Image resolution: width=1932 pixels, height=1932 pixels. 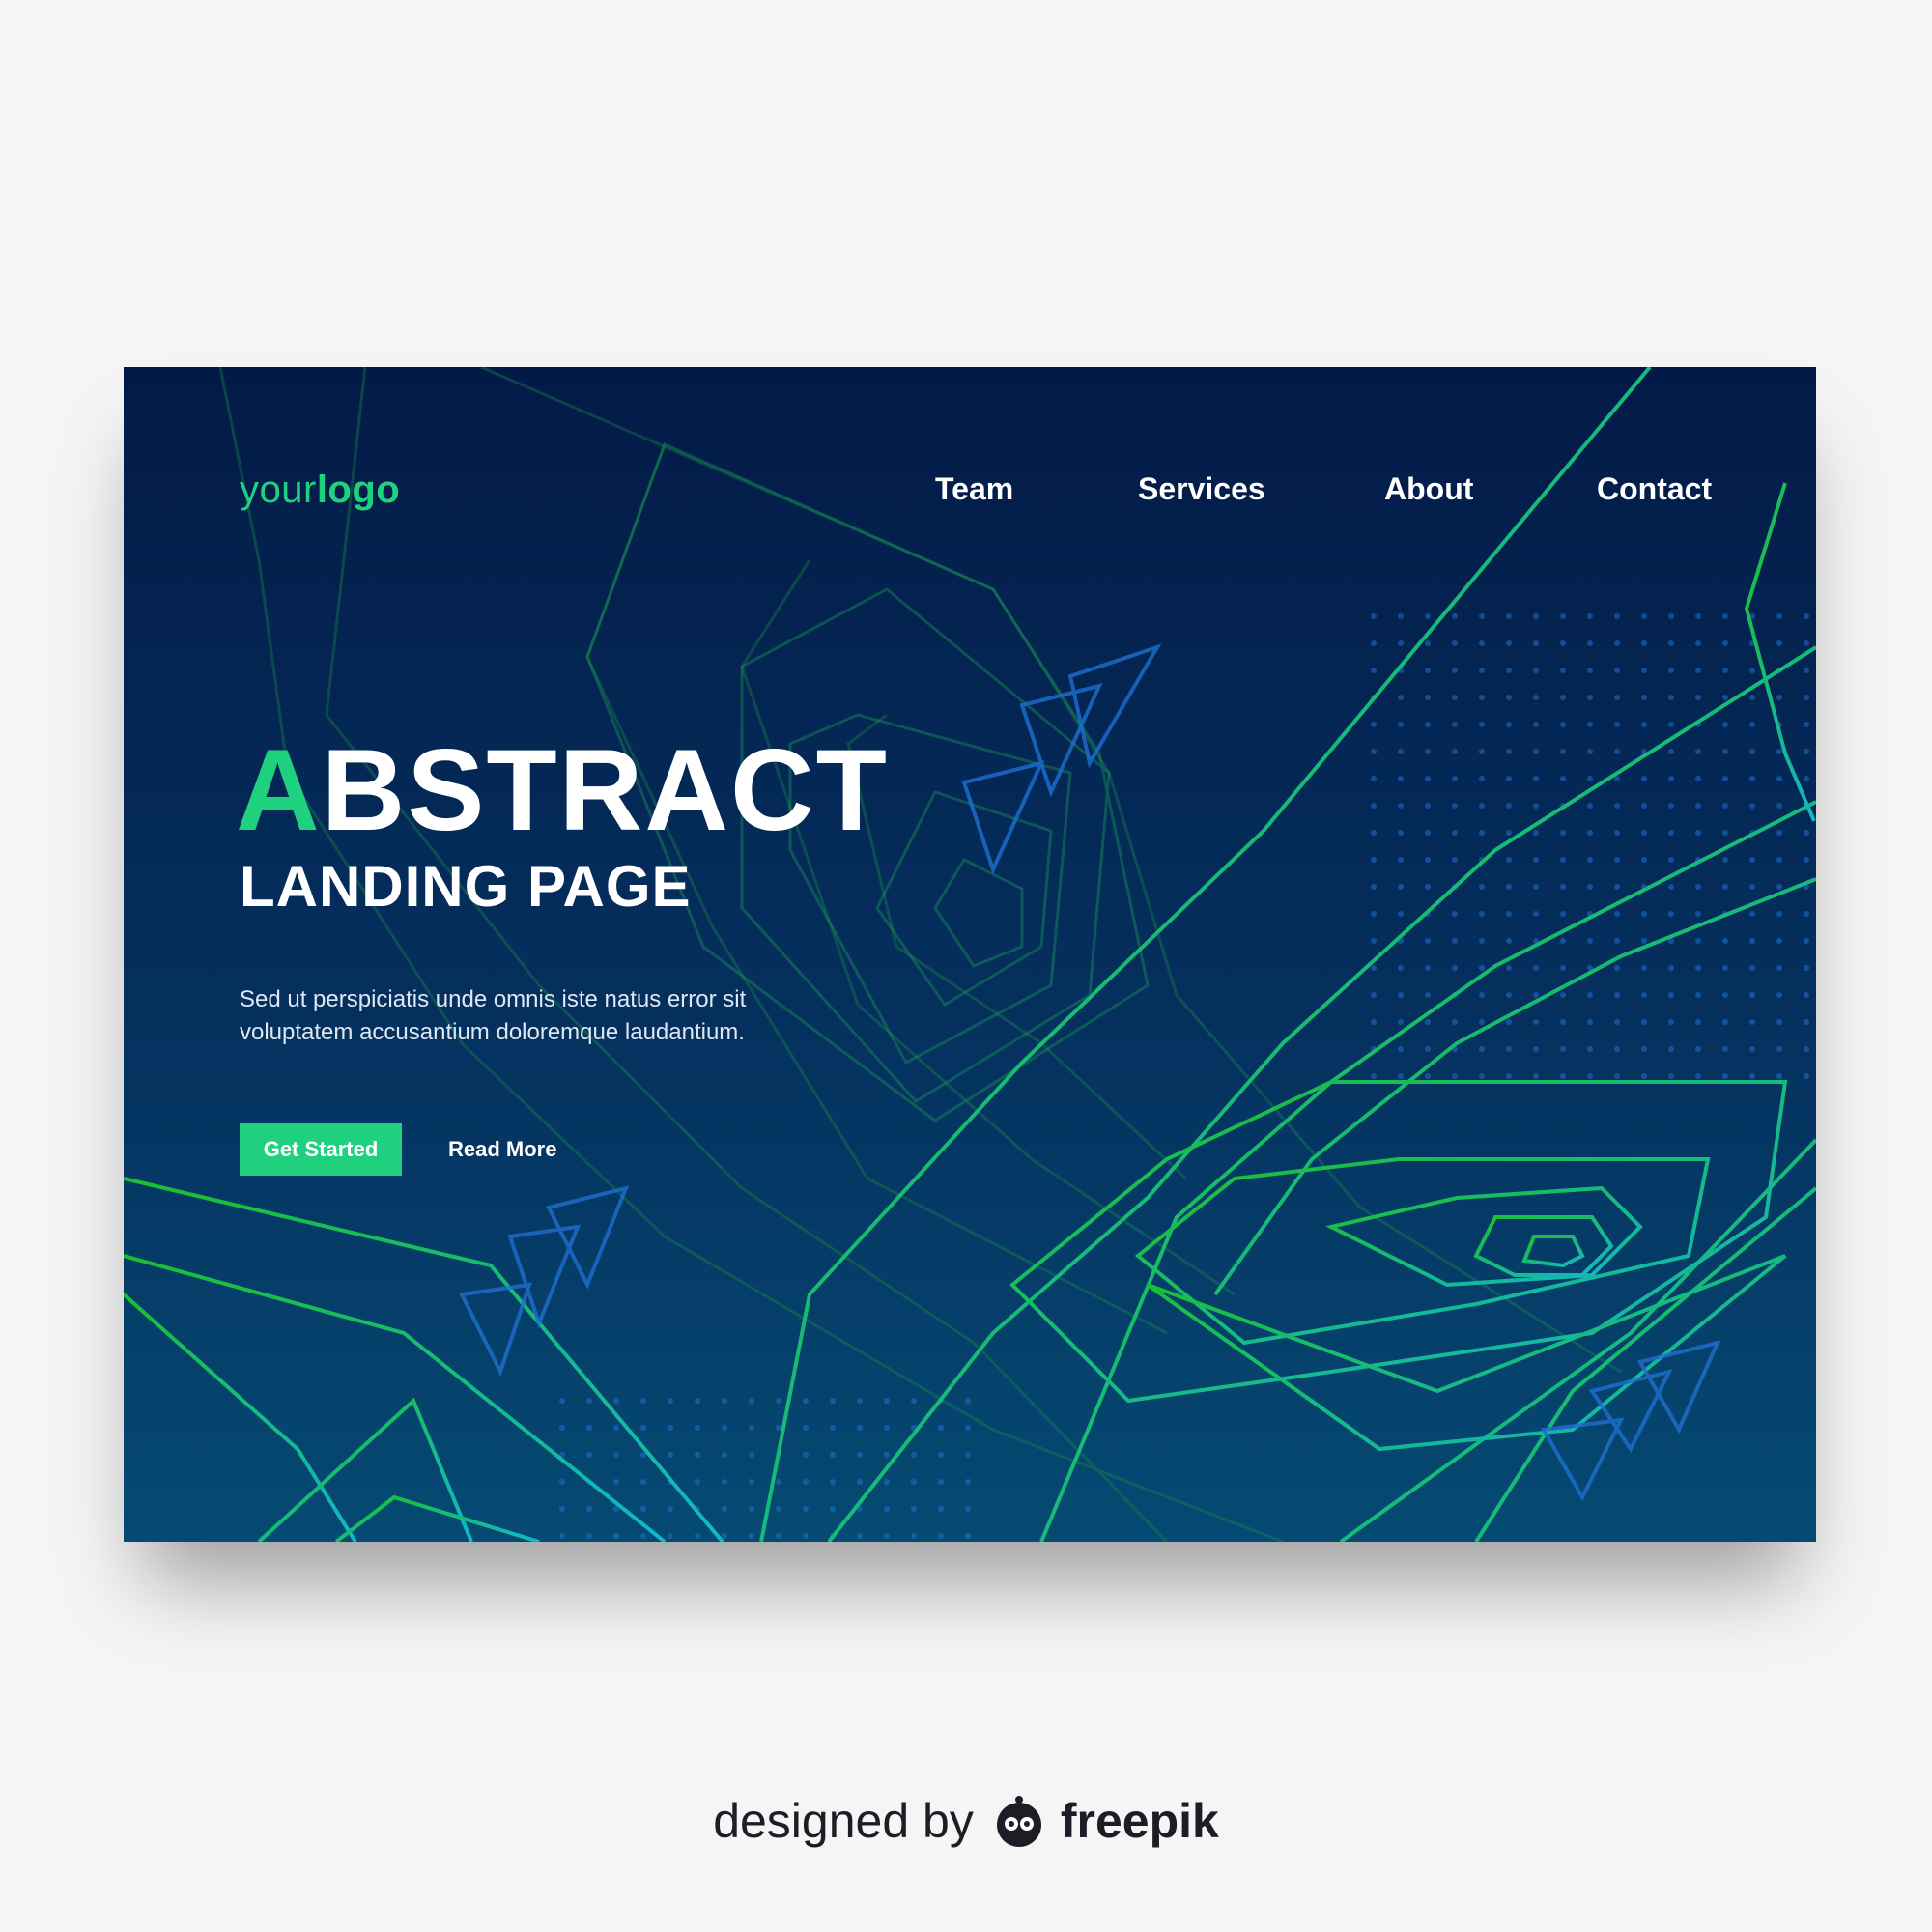 What do you see at coordinates (502, 1149) in the screenshot?
I see `read-more-link: Read More` at bounding box center [502, 1149].